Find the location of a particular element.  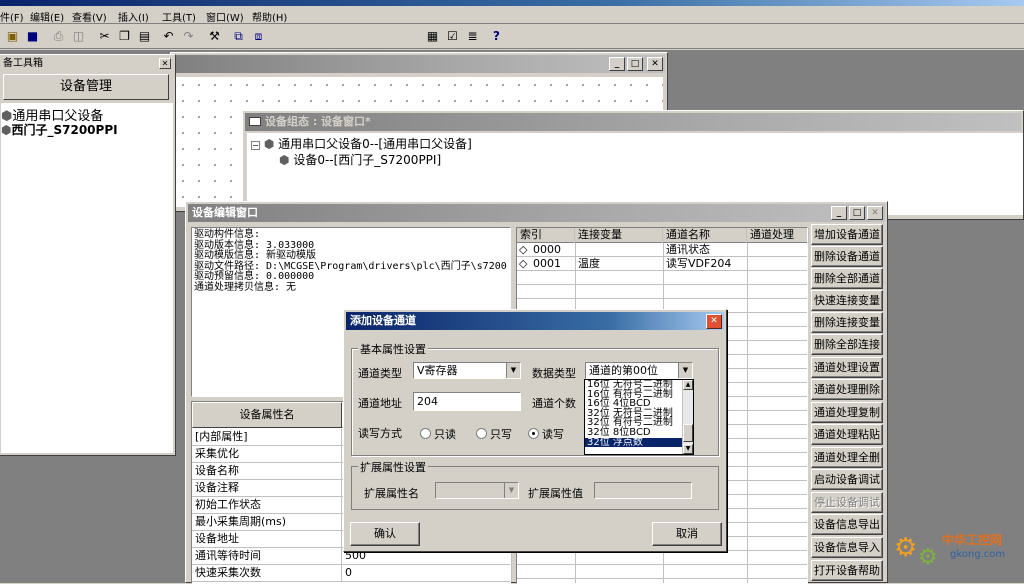

extended-properties-label: 扩展属性设置 is located at coordinates (393, 467).